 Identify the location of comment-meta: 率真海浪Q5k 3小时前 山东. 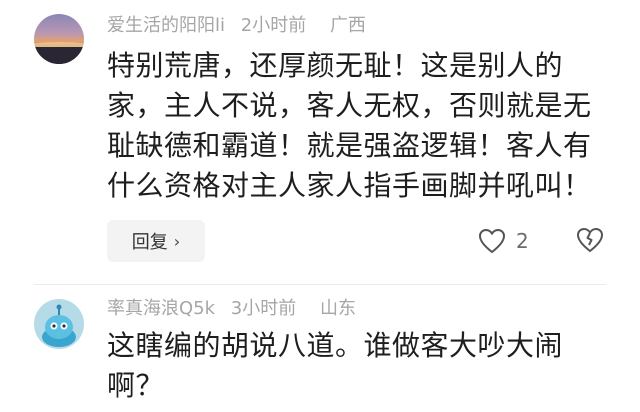
(236, 309).